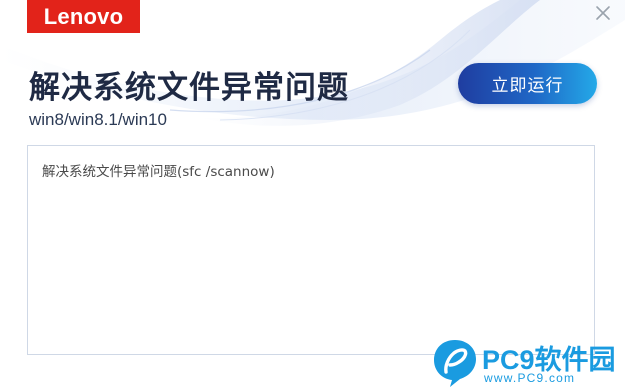  I want to click on close-icon, so click(603, 13).